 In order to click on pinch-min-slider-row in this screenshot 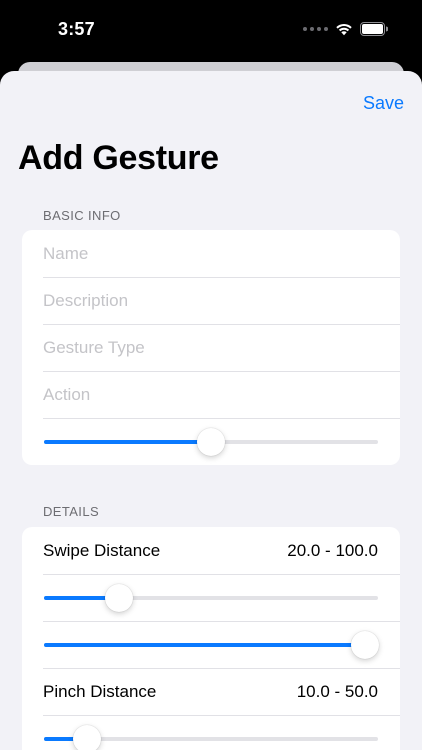, I will do `click(211, 732)`.